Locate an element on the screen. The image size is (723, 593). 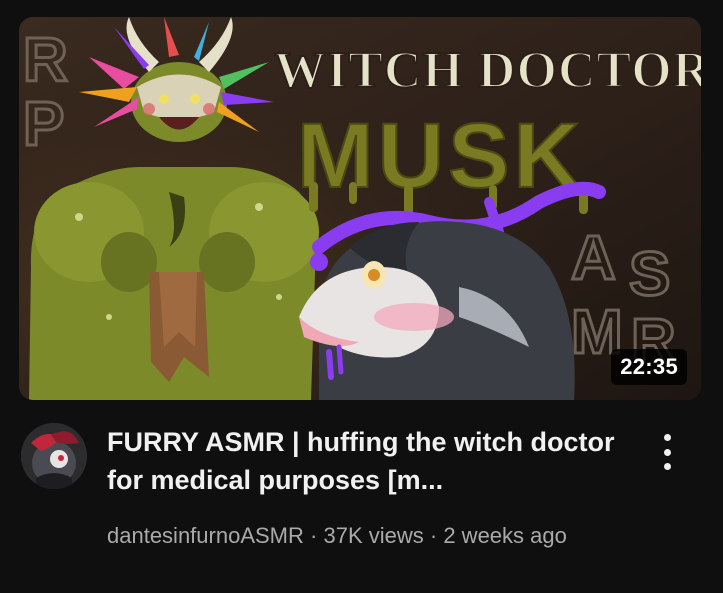
thumb-title-line2: MUSK is located at coordinates (440, 156).